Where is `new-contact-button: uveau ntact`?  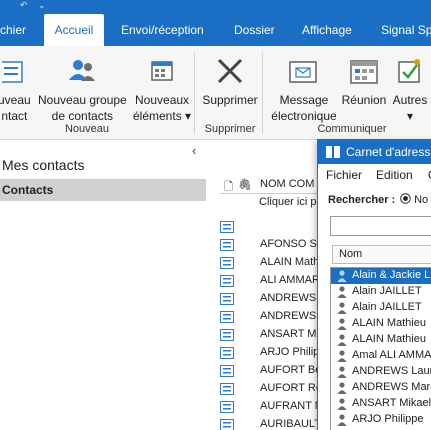 new-contact-button: uveau ntact is located at coordinates (15, 88).